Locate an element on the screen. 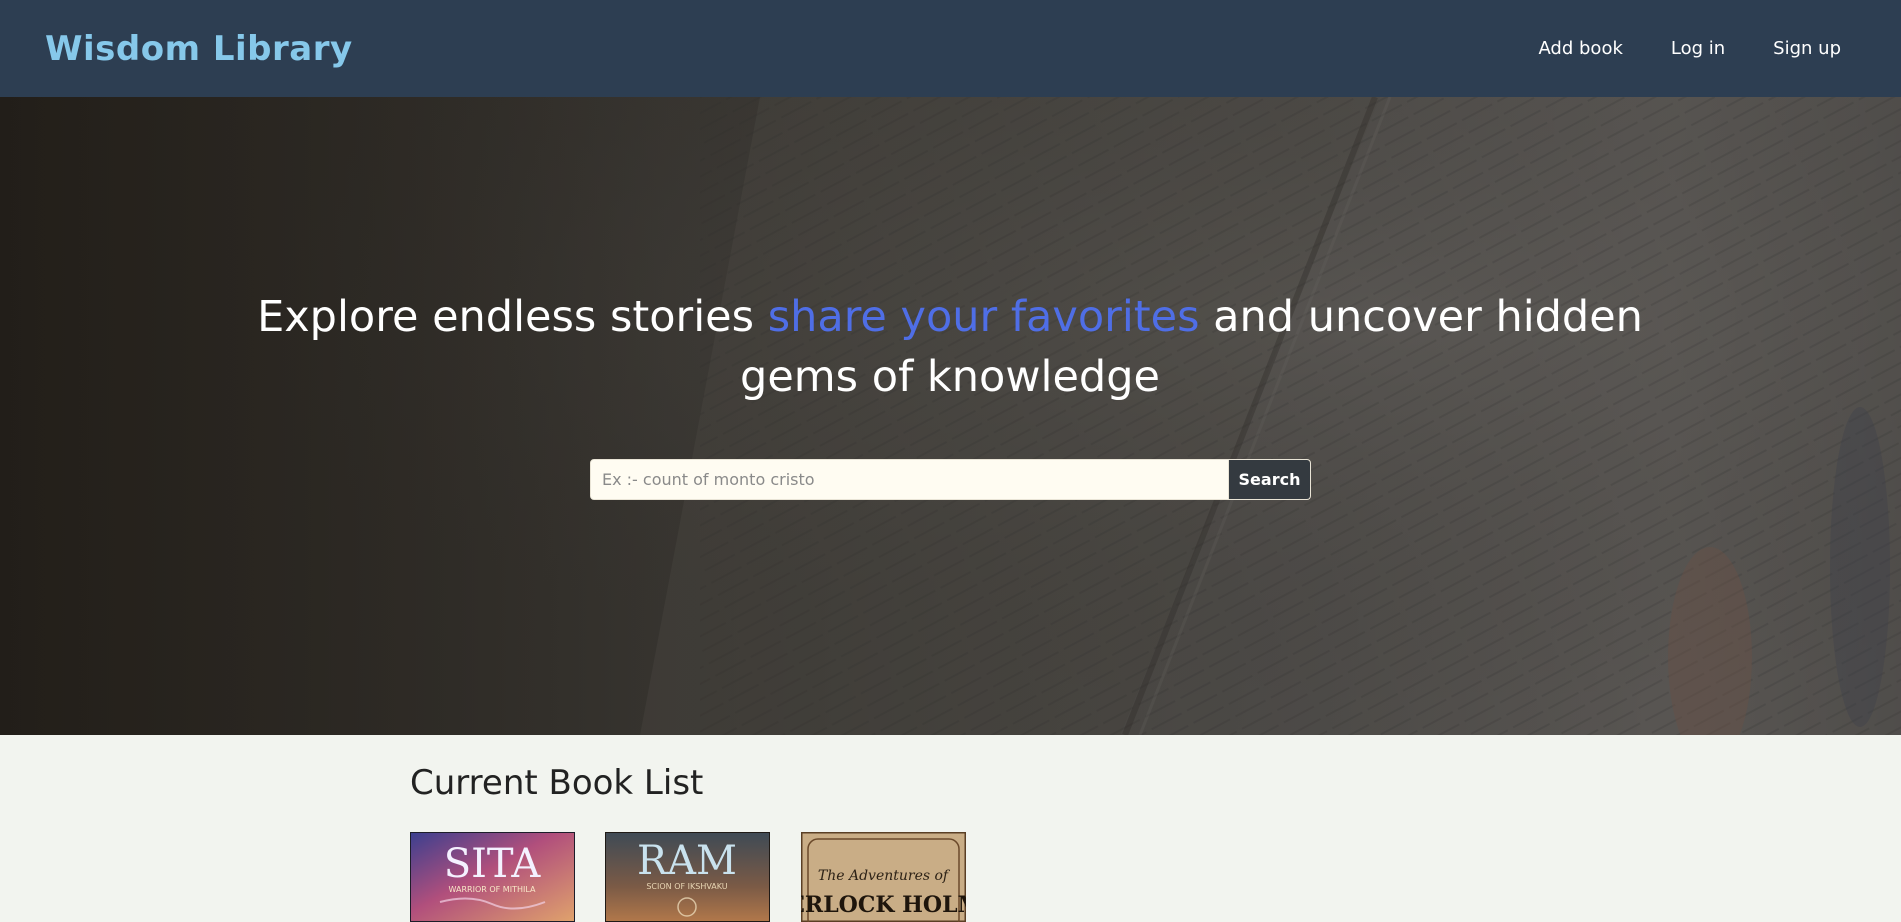 This screenshot has width=1901, height=922. headline-accent-text: share your favorites is located at coordinates (983, 317).